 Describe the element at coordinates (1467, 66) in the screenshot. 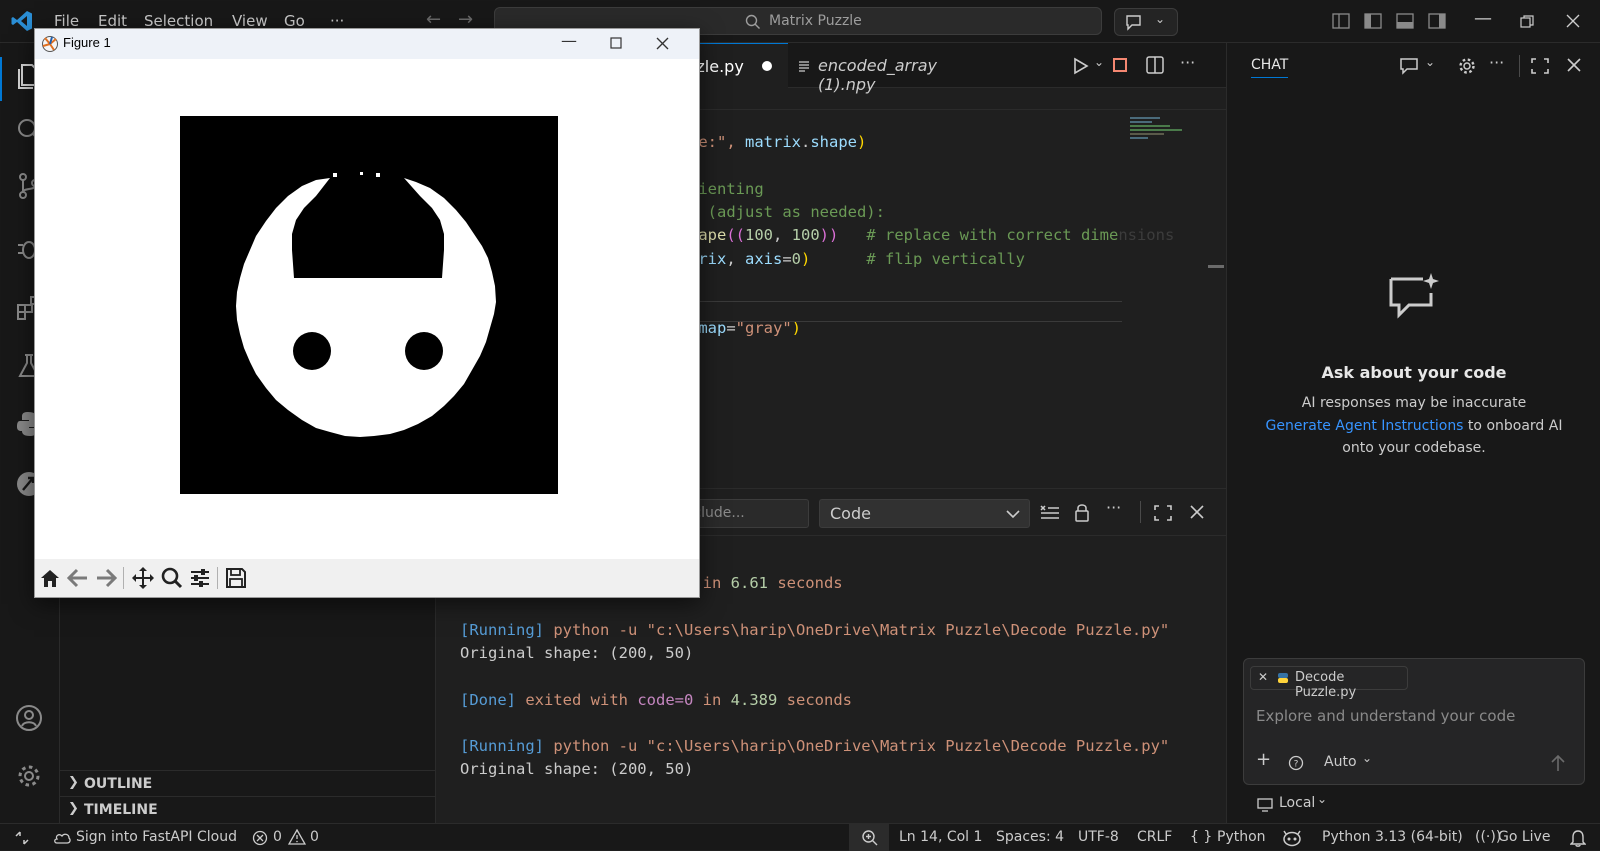

I see `chat-settings-gear-icon` at that location.